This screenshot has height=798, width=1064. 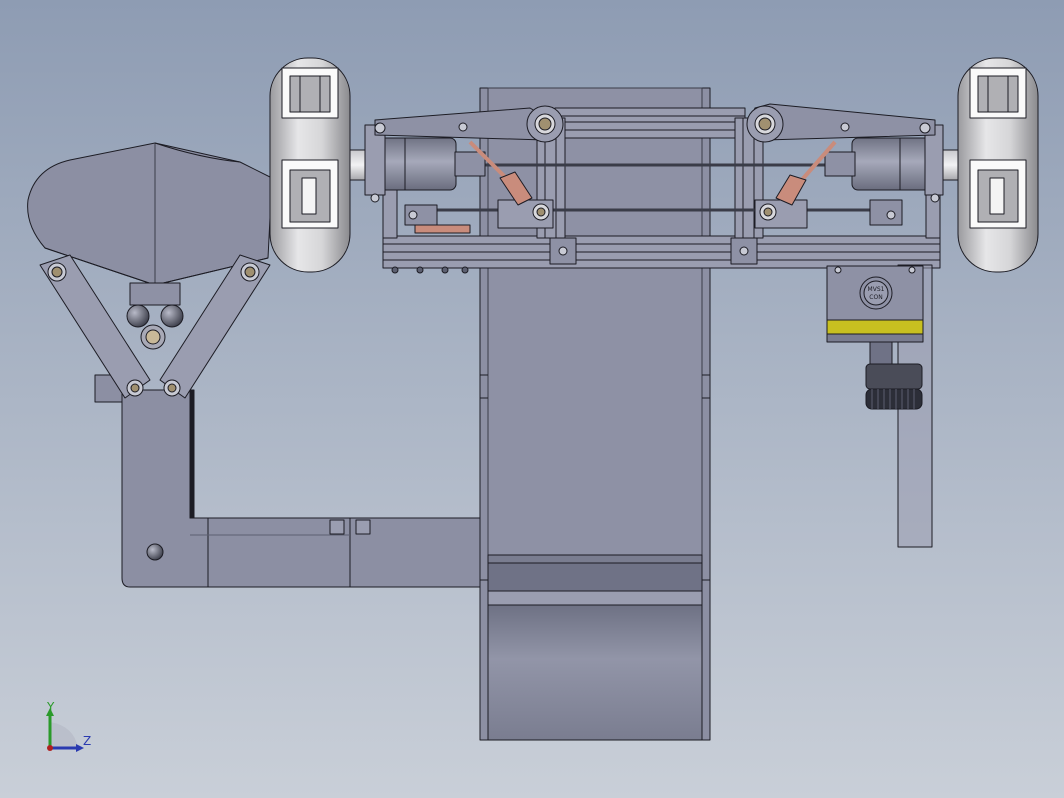 I want to click on axis-y-label: Y, so click(x=50, y=707).